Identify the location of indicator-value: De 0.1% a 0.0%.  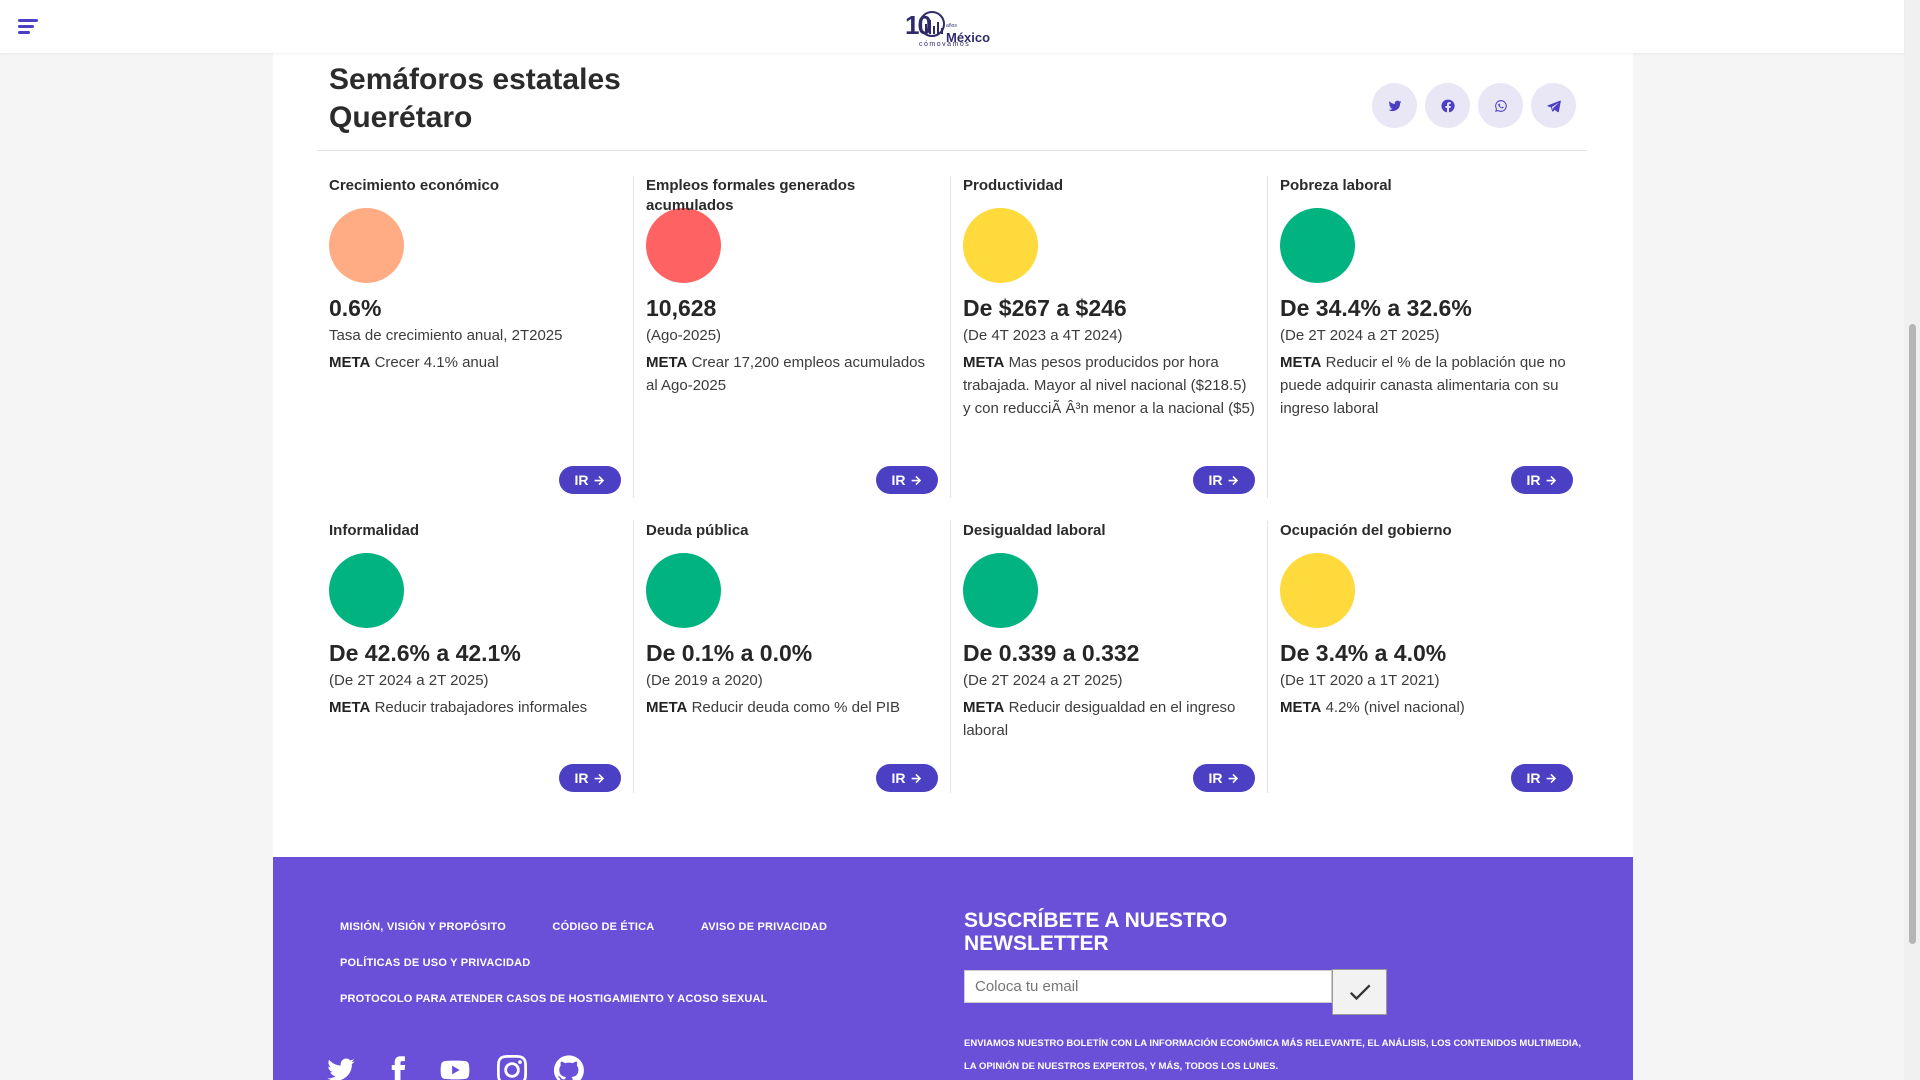
(729, 653).